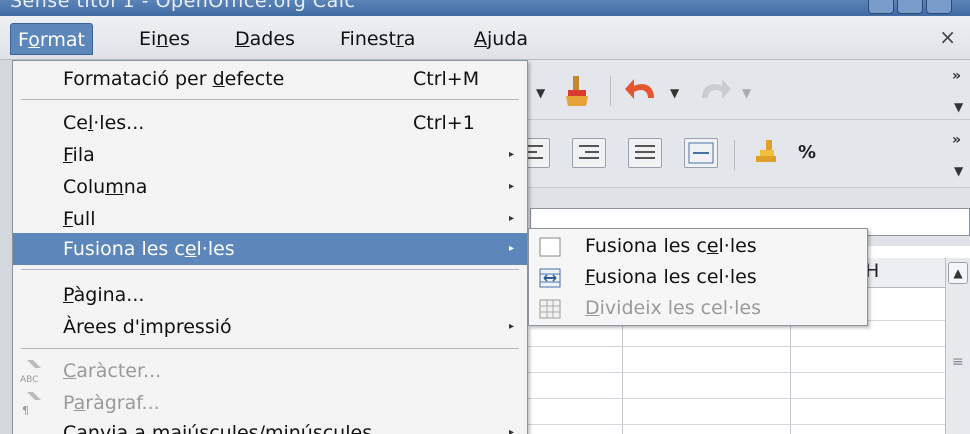  I want to click on menu-ajuda: Ajuda, so click(501, 39).